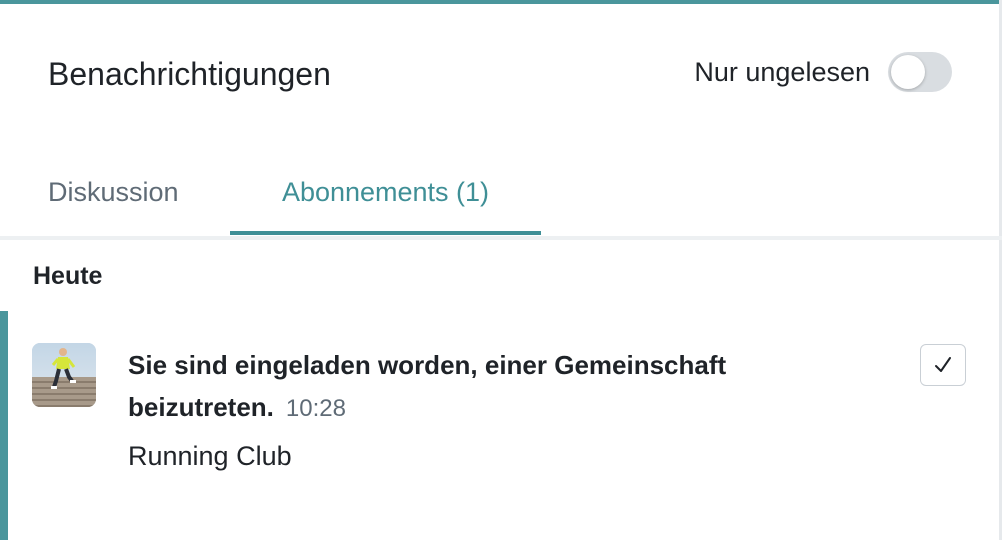  Describe the element at coordinates (385, 192) in the screenshot. I see `tab-abonnements: Abonnements (1)` at that location.